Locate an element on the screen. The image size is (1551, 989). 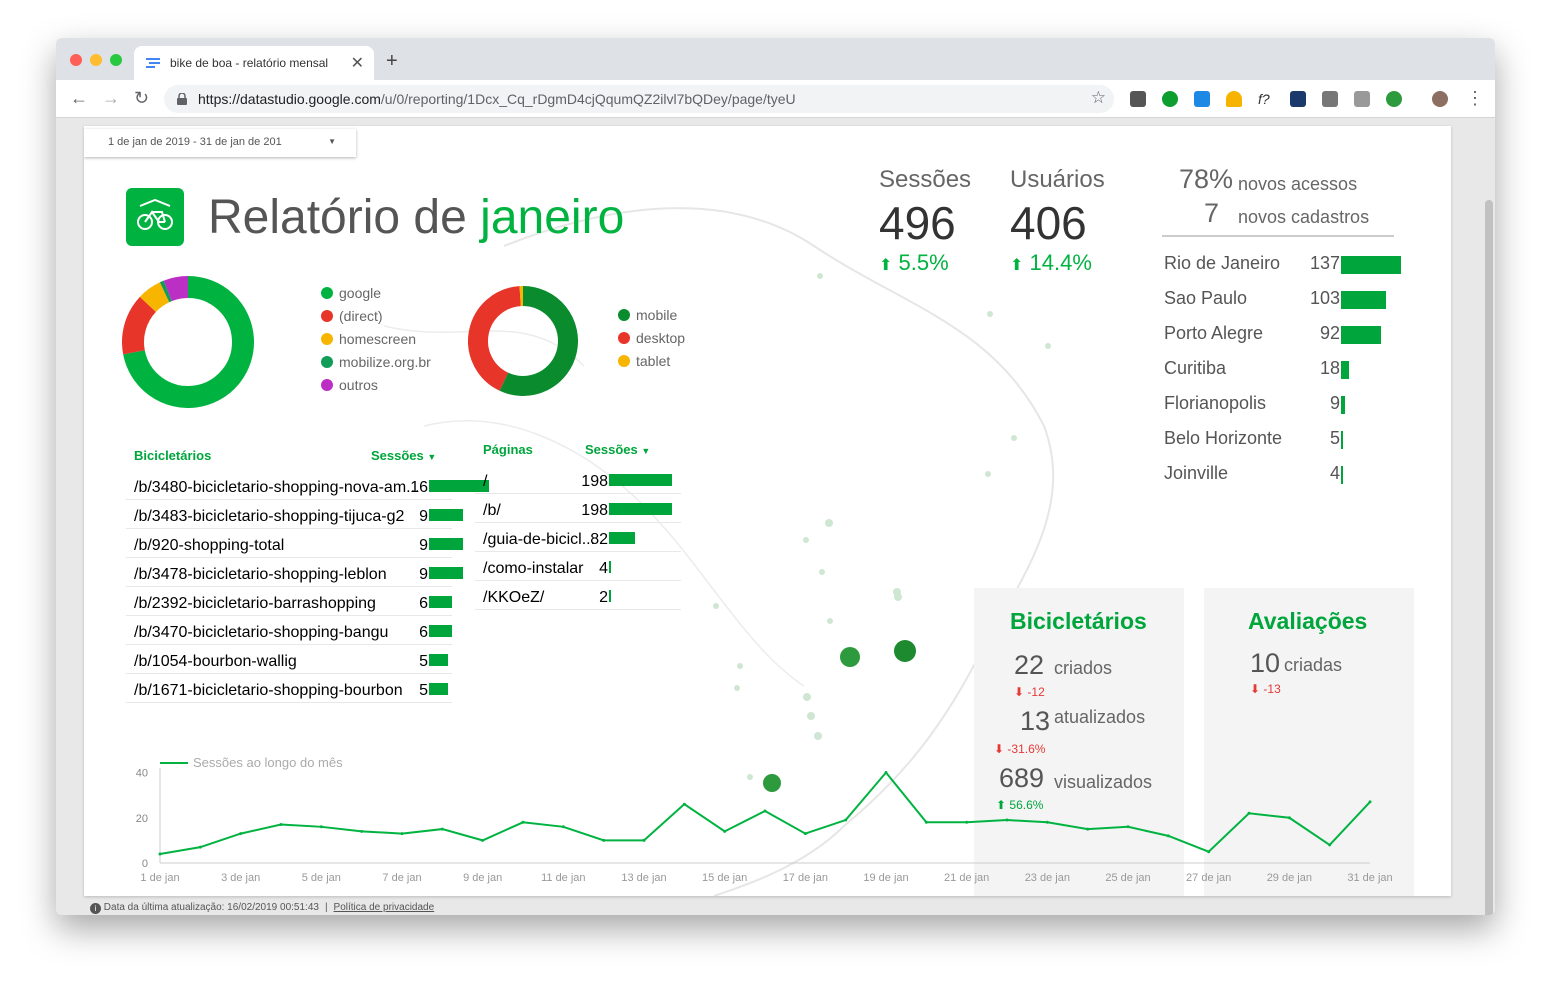
x-tick-label: 17 de jan is located at coordinates (805, 878).